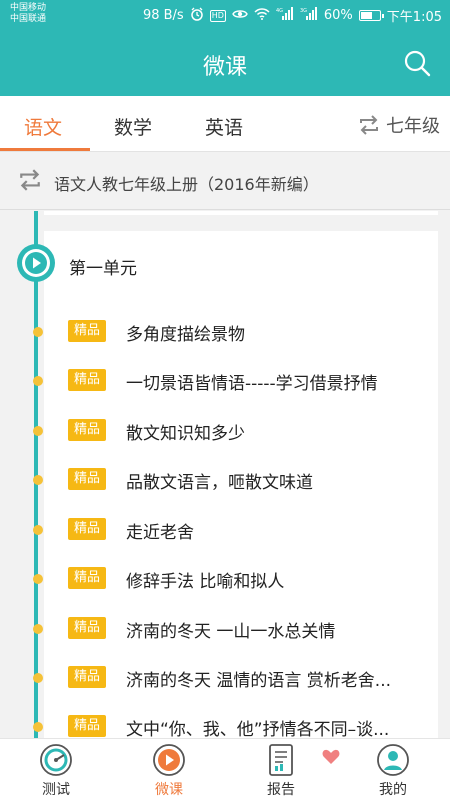 The height and width of the screenshot is (800, 450). Describe the element at coordinates (185, 434) in the screenshot. I see `lesson-title: 散文知识知多少` at that location.